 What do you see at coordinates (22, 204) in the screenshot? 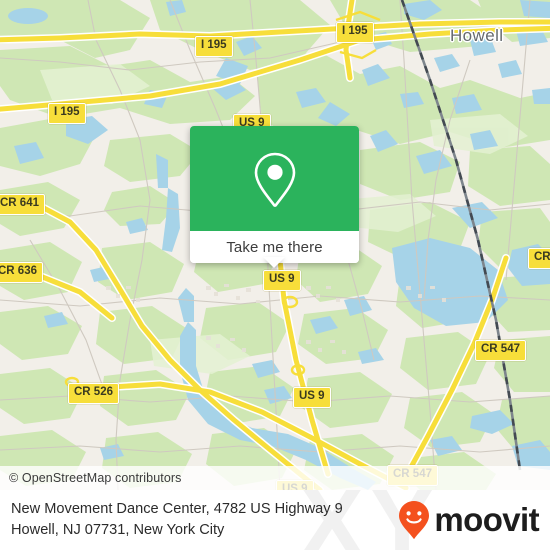
I see `shield-cr641: CR 641` at bounding box center [22, 204].